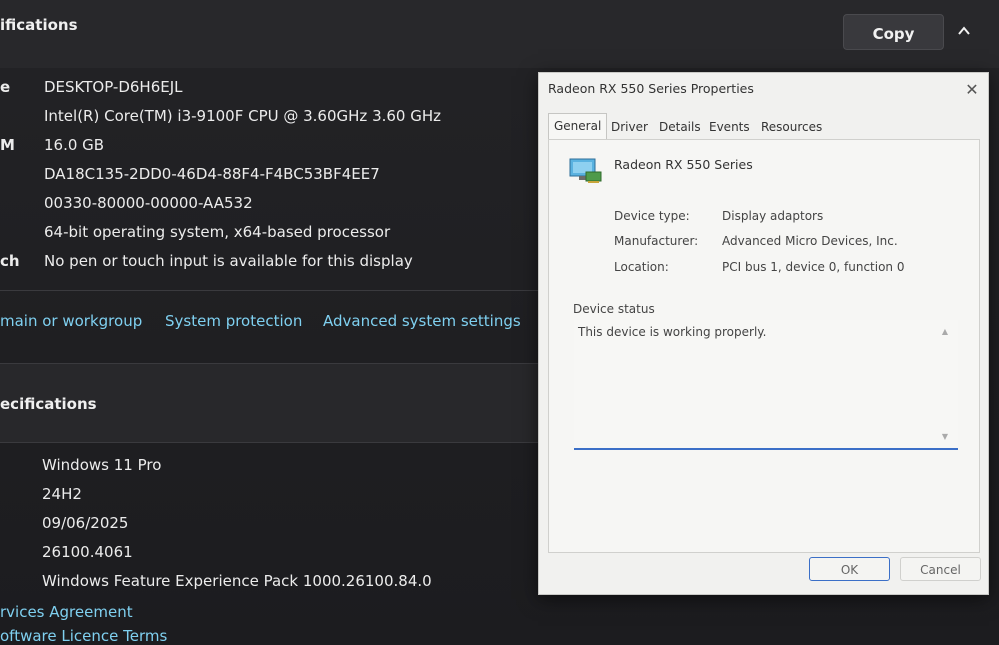 The height and width of the screenshot is (645, 999). Describe the element at coordinates (614, 309) in the screenshot. I see `device-status-label: Device status` at that location.